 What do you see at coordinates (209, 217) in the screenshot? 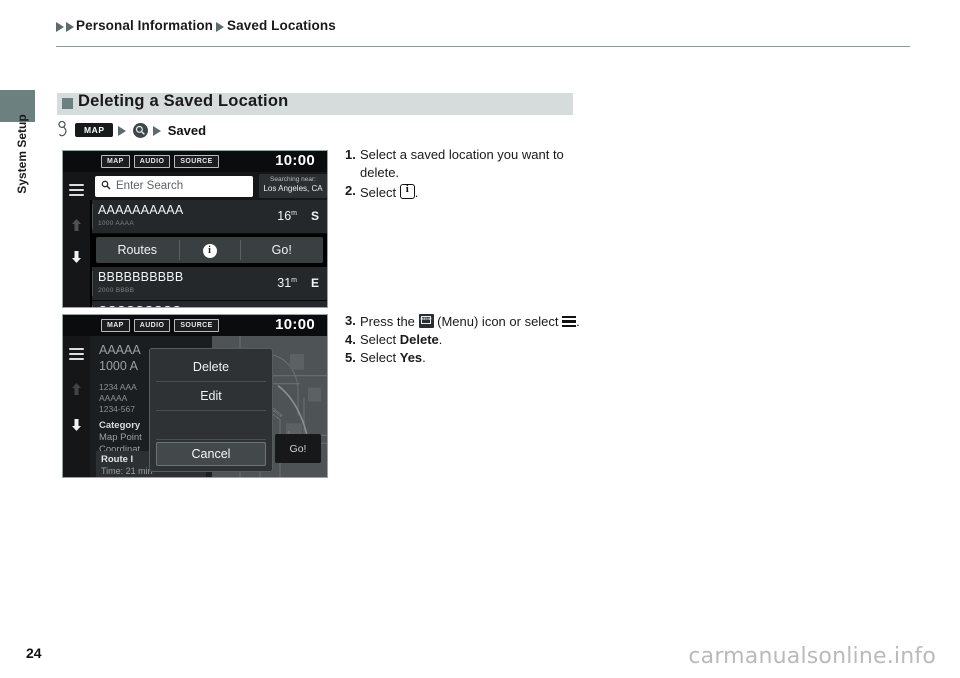
I see `list-item: AAAAAAAAAA 1000 AAAA 16m S` at bounding box center [209, 217].